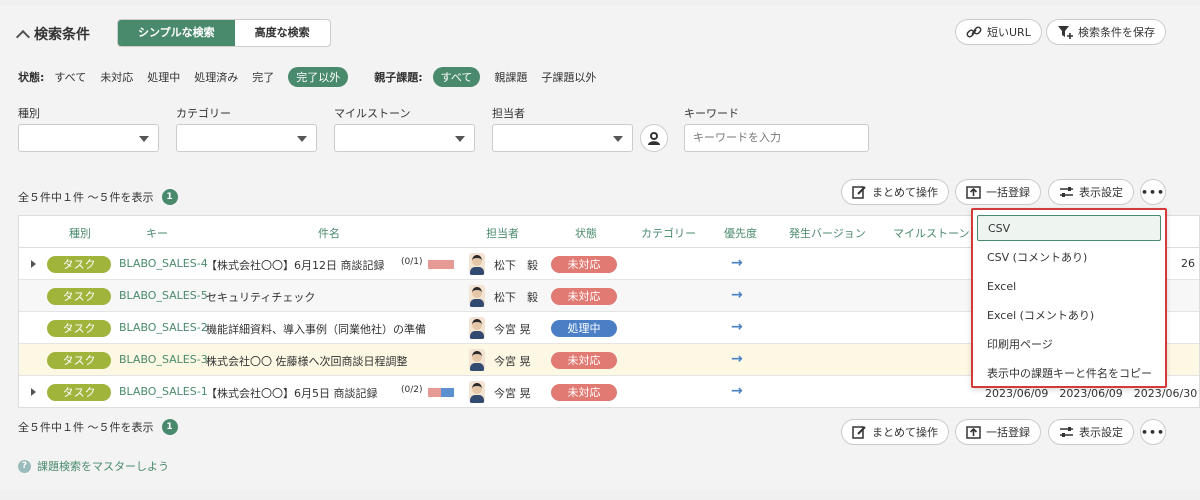 Image resolution: width=1200 pixels, height=500 pixels. I want to click on short-url-button: 短いURL, so click(998, 32).